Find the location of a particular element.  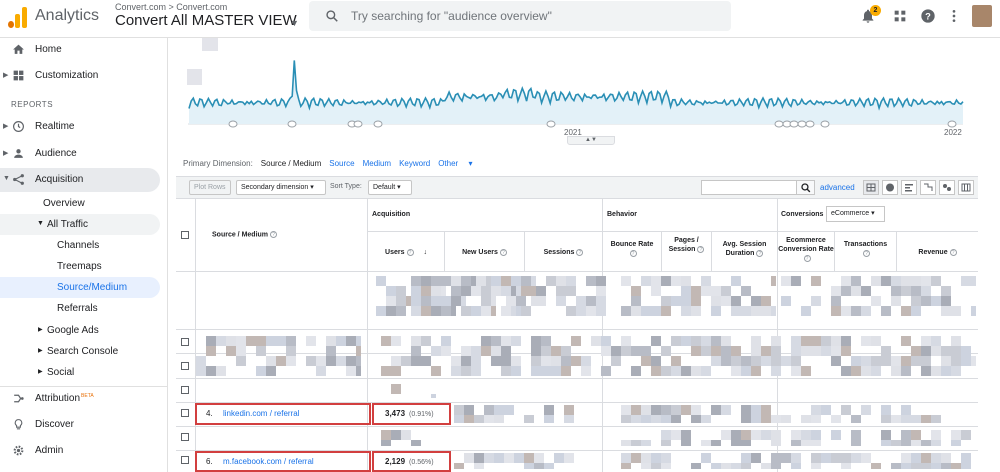

sidebar-item-referrals: Referrals is located at coordinates (80, 308).